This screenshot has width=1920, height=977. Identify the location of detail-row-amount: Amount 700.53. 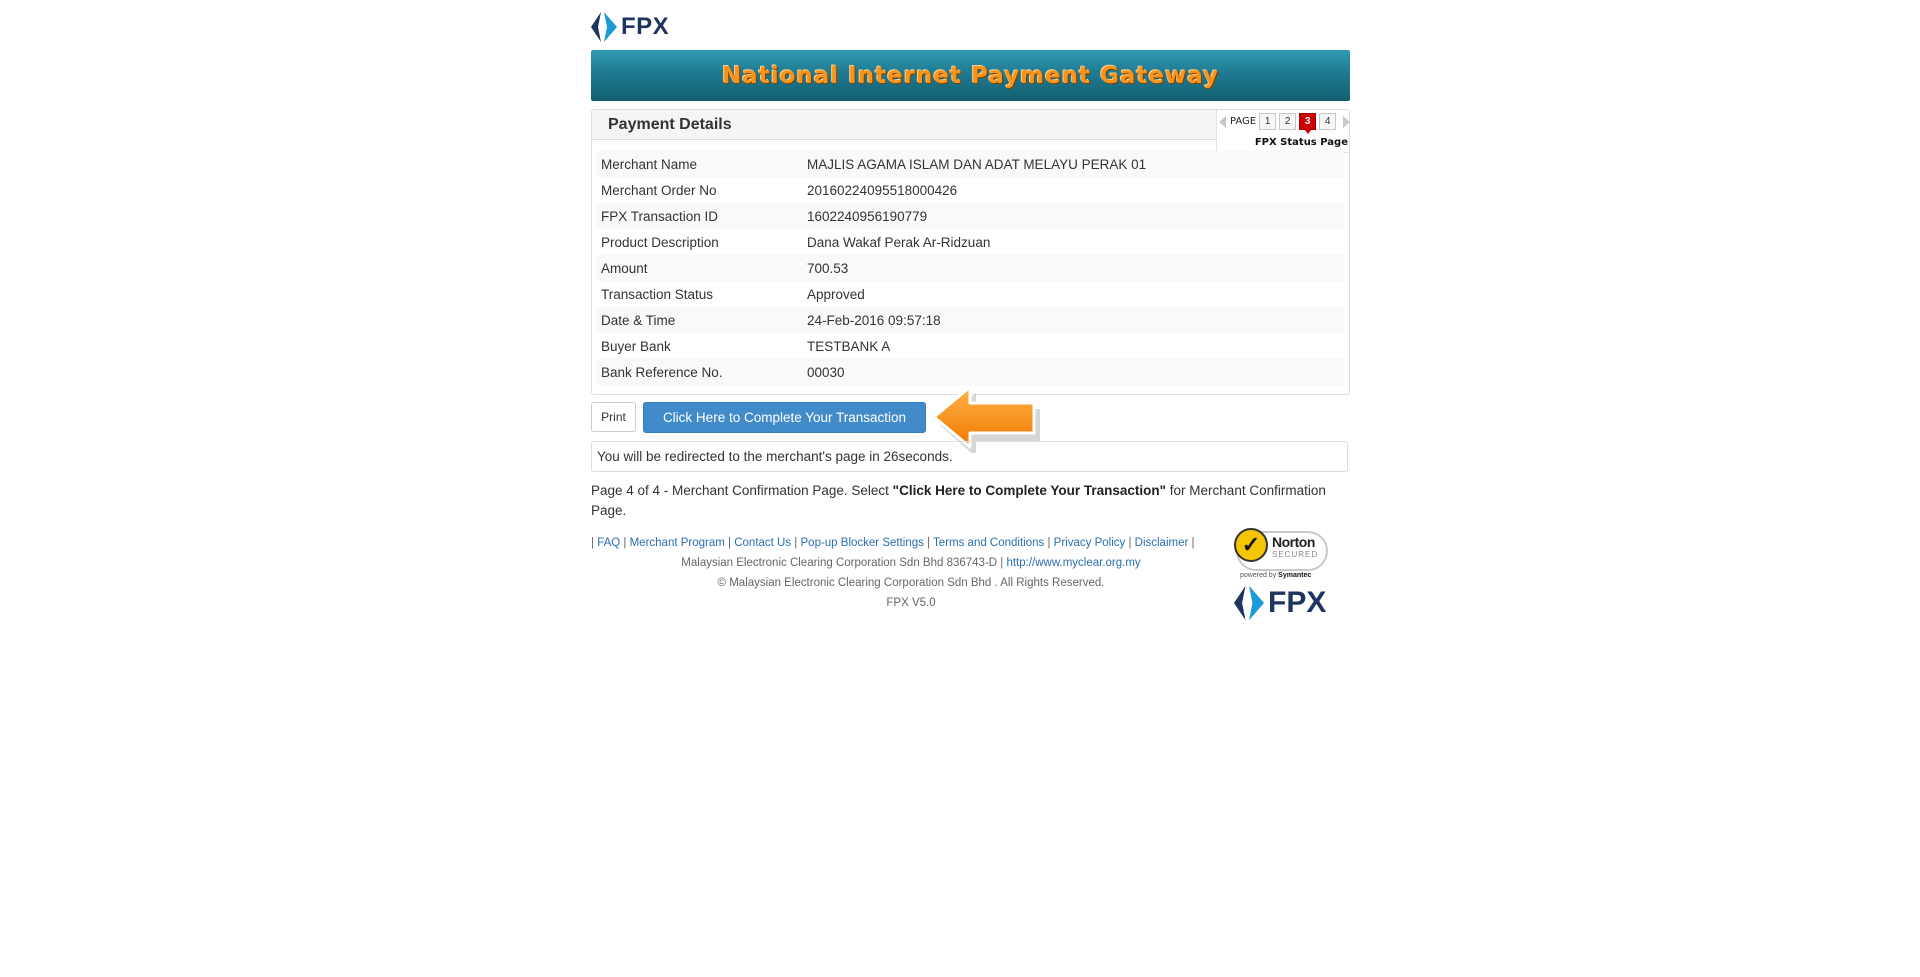
(970, 268).